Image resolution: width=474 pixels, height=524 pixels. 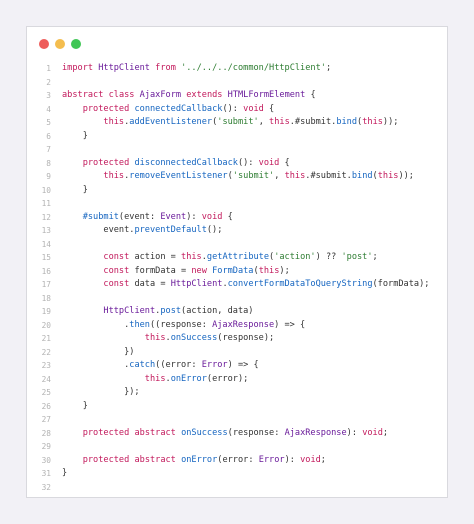 I want to click on code-line: 32, so click(x=237, y=488).